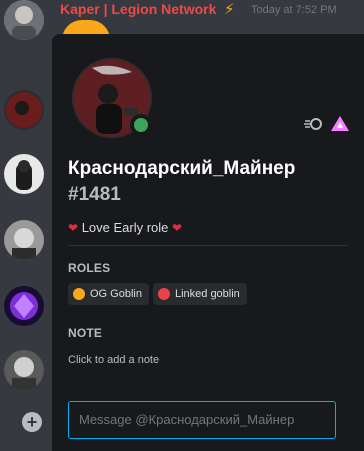 The width and height of the screenshot is (364, 451). What do you see at coordinates (202, 420) in the screenshot?
I see `direct-message-input: Message @Краснодарский_Майнер` at bounding box center [202, 420].